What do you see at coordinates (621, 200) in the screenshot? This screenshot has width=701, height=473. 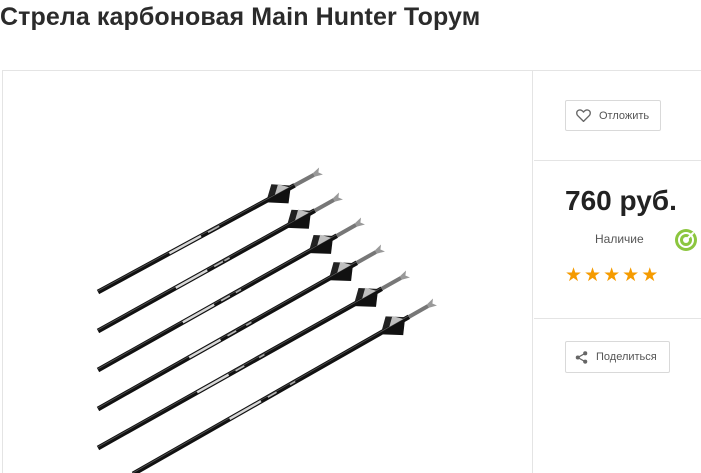 I see `product-price: 760 руб.` at bounding box center [621, 200].